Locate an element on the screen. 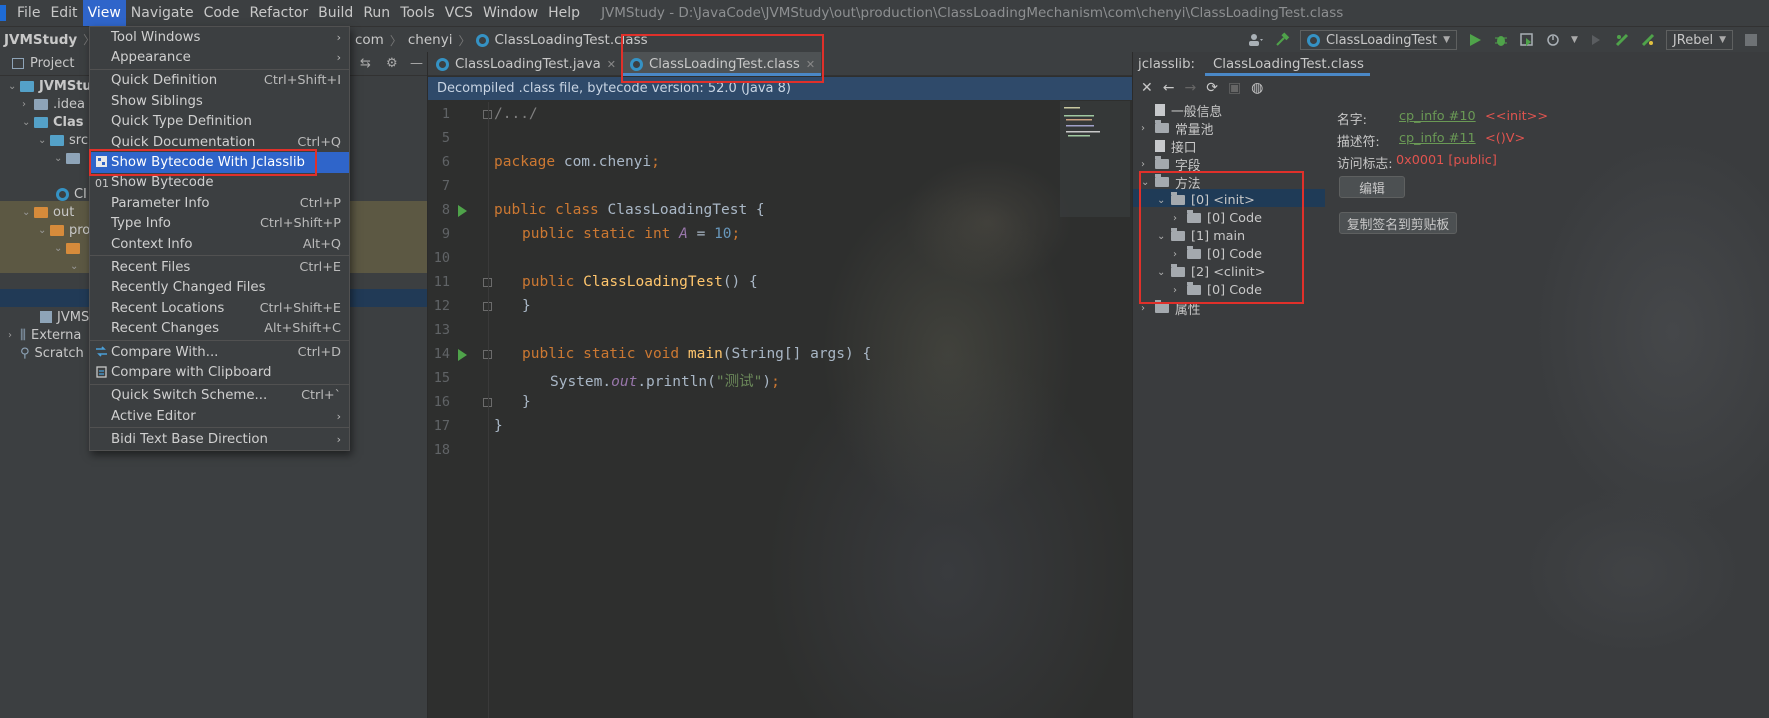 The height and width of the screenshot is (718, 1769). menu-item-recently-changed-files: Recently Changed Files is located at coordinates (219, 288).